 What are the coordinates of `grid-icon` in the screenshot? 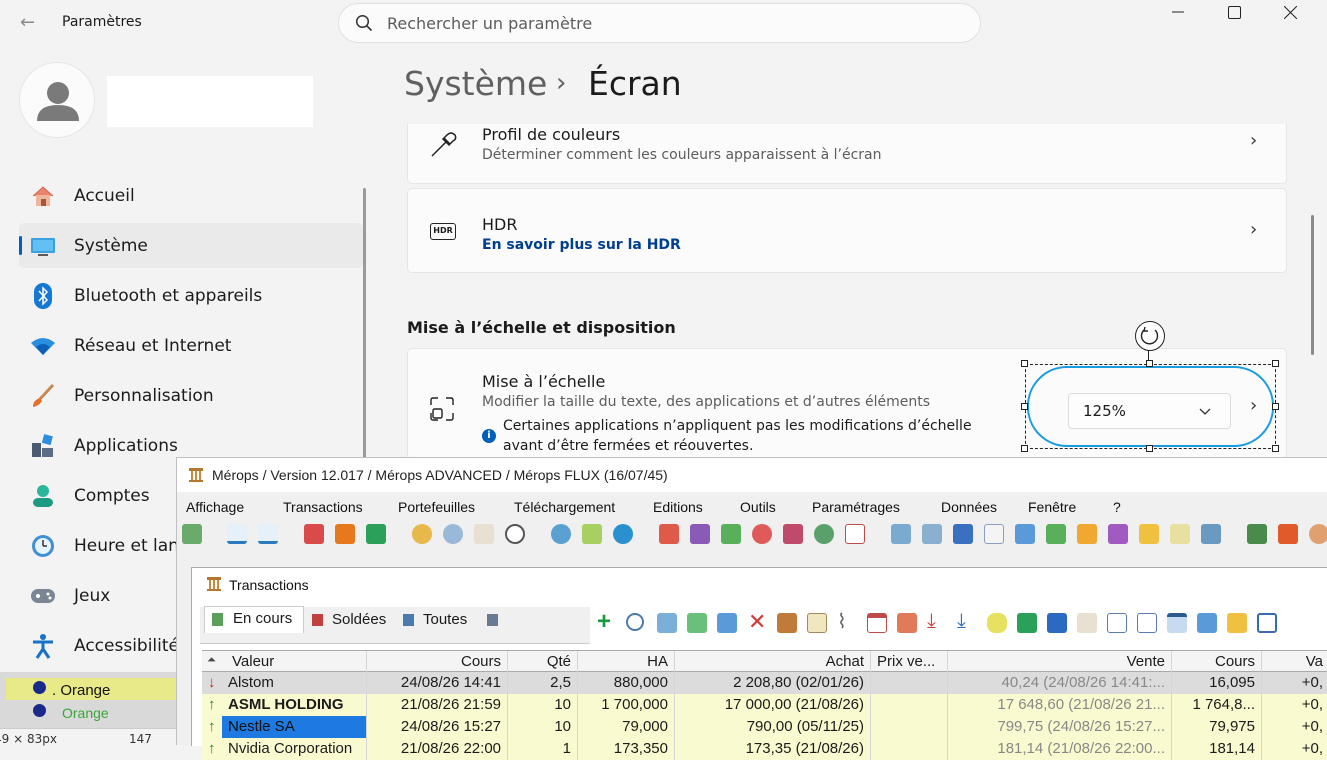 It's located at (727, 623).